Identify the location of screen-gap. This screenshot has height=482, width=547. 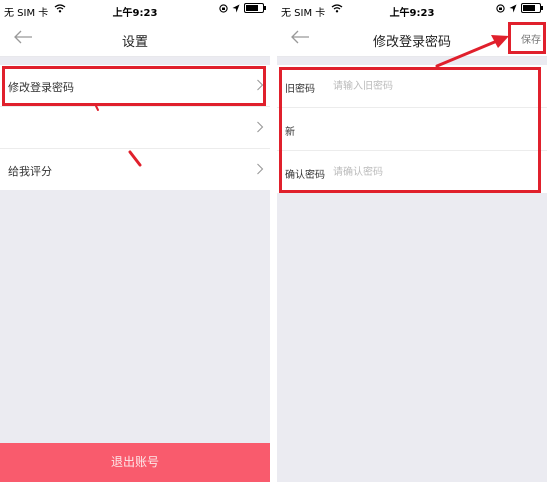
(273, 241).